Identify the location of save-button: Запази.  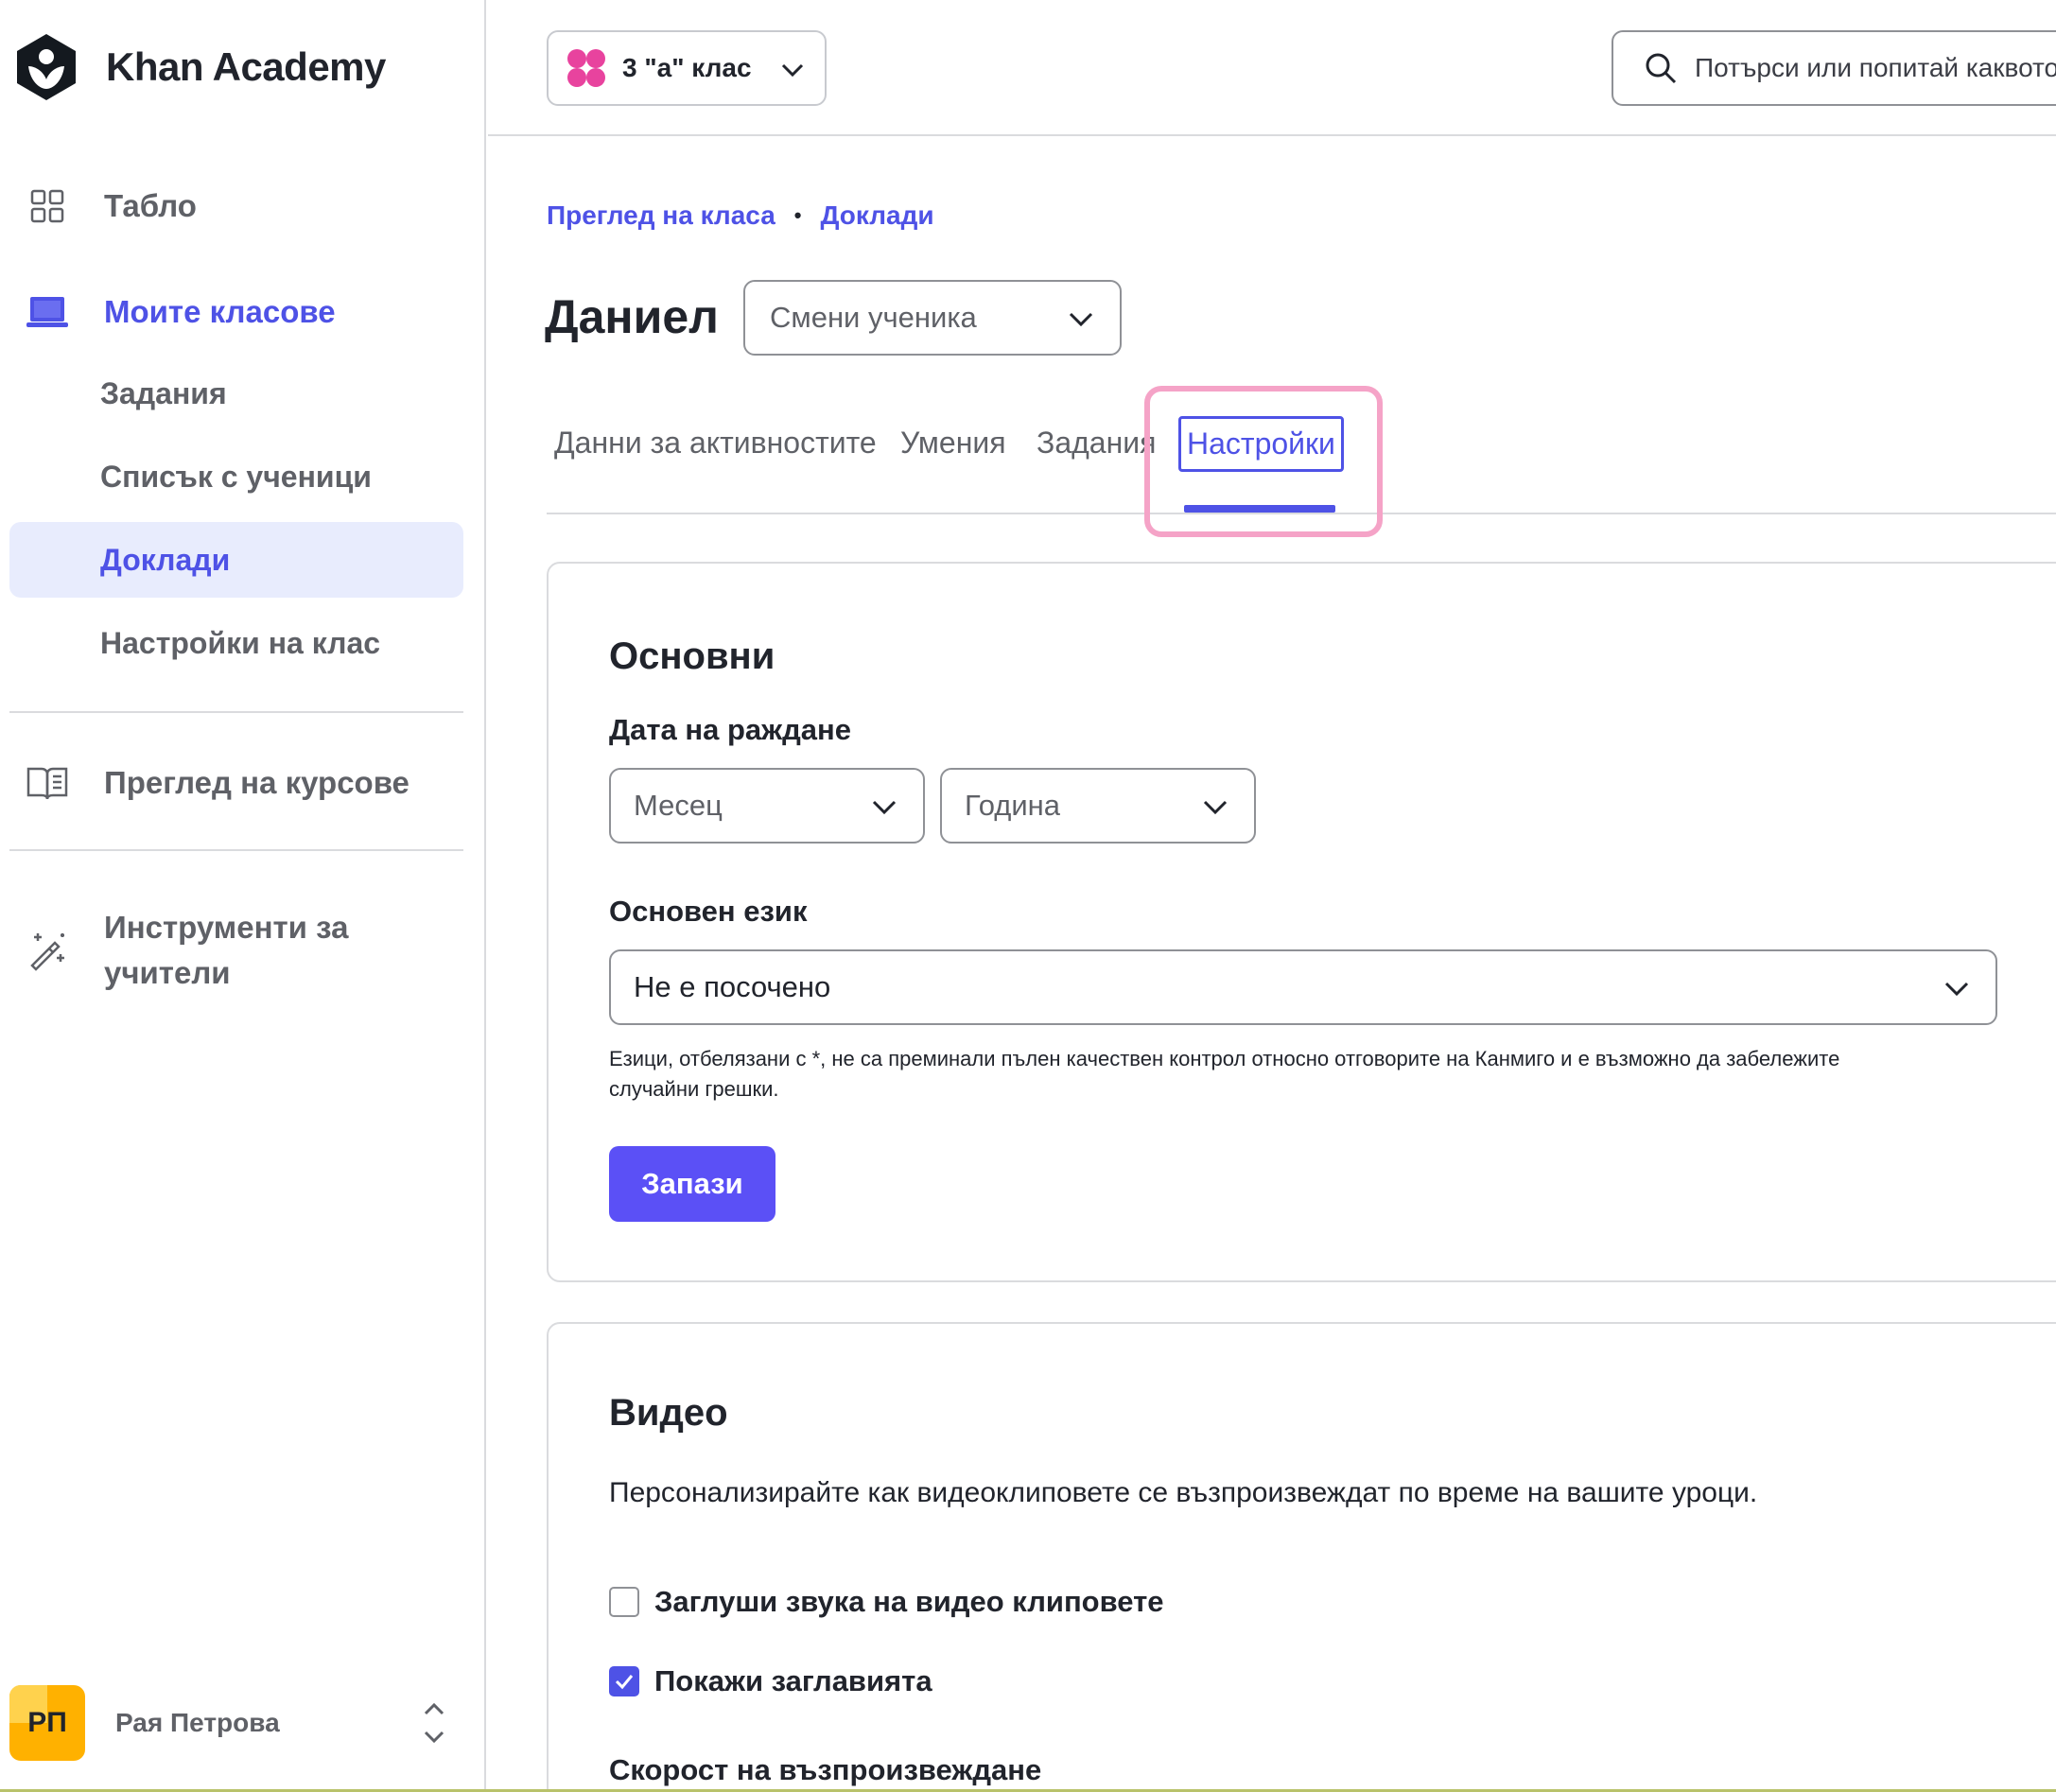
(692, 1184).